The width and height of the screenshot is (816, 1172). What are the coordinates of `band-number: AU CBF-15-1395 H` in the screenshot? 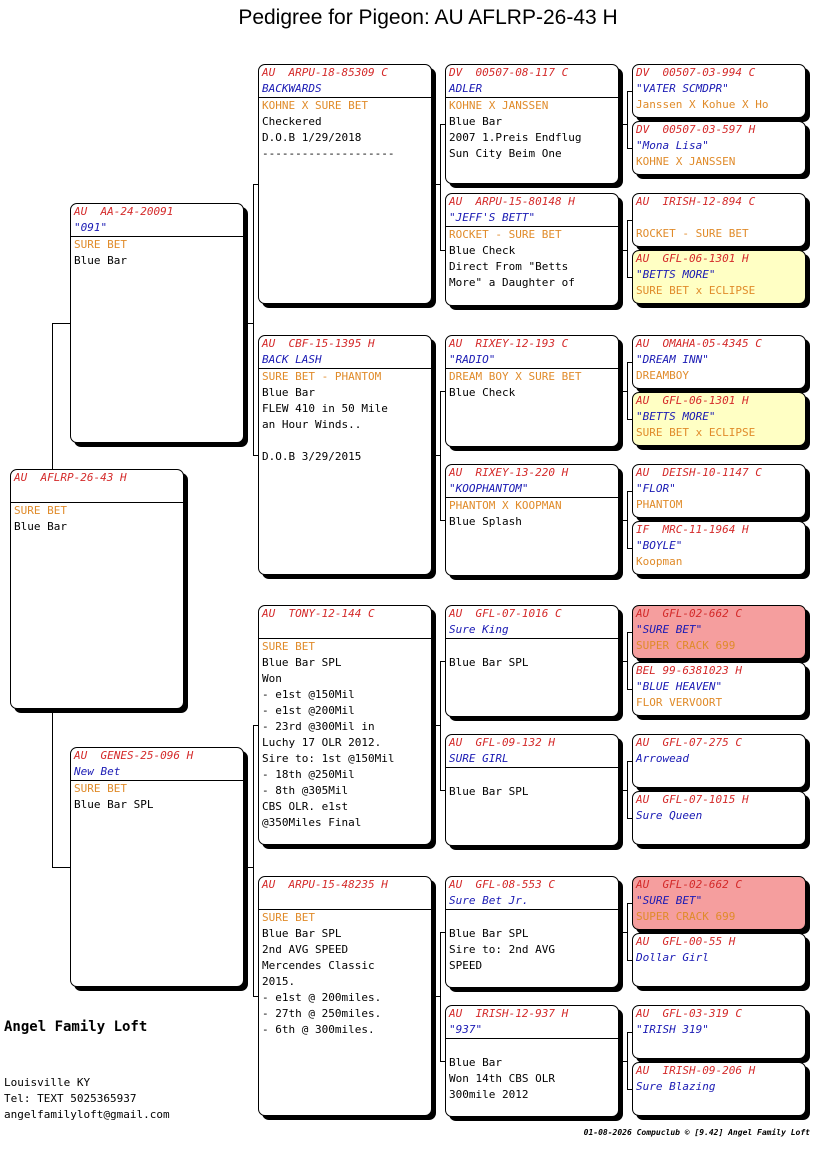 It's located at (318, 343).